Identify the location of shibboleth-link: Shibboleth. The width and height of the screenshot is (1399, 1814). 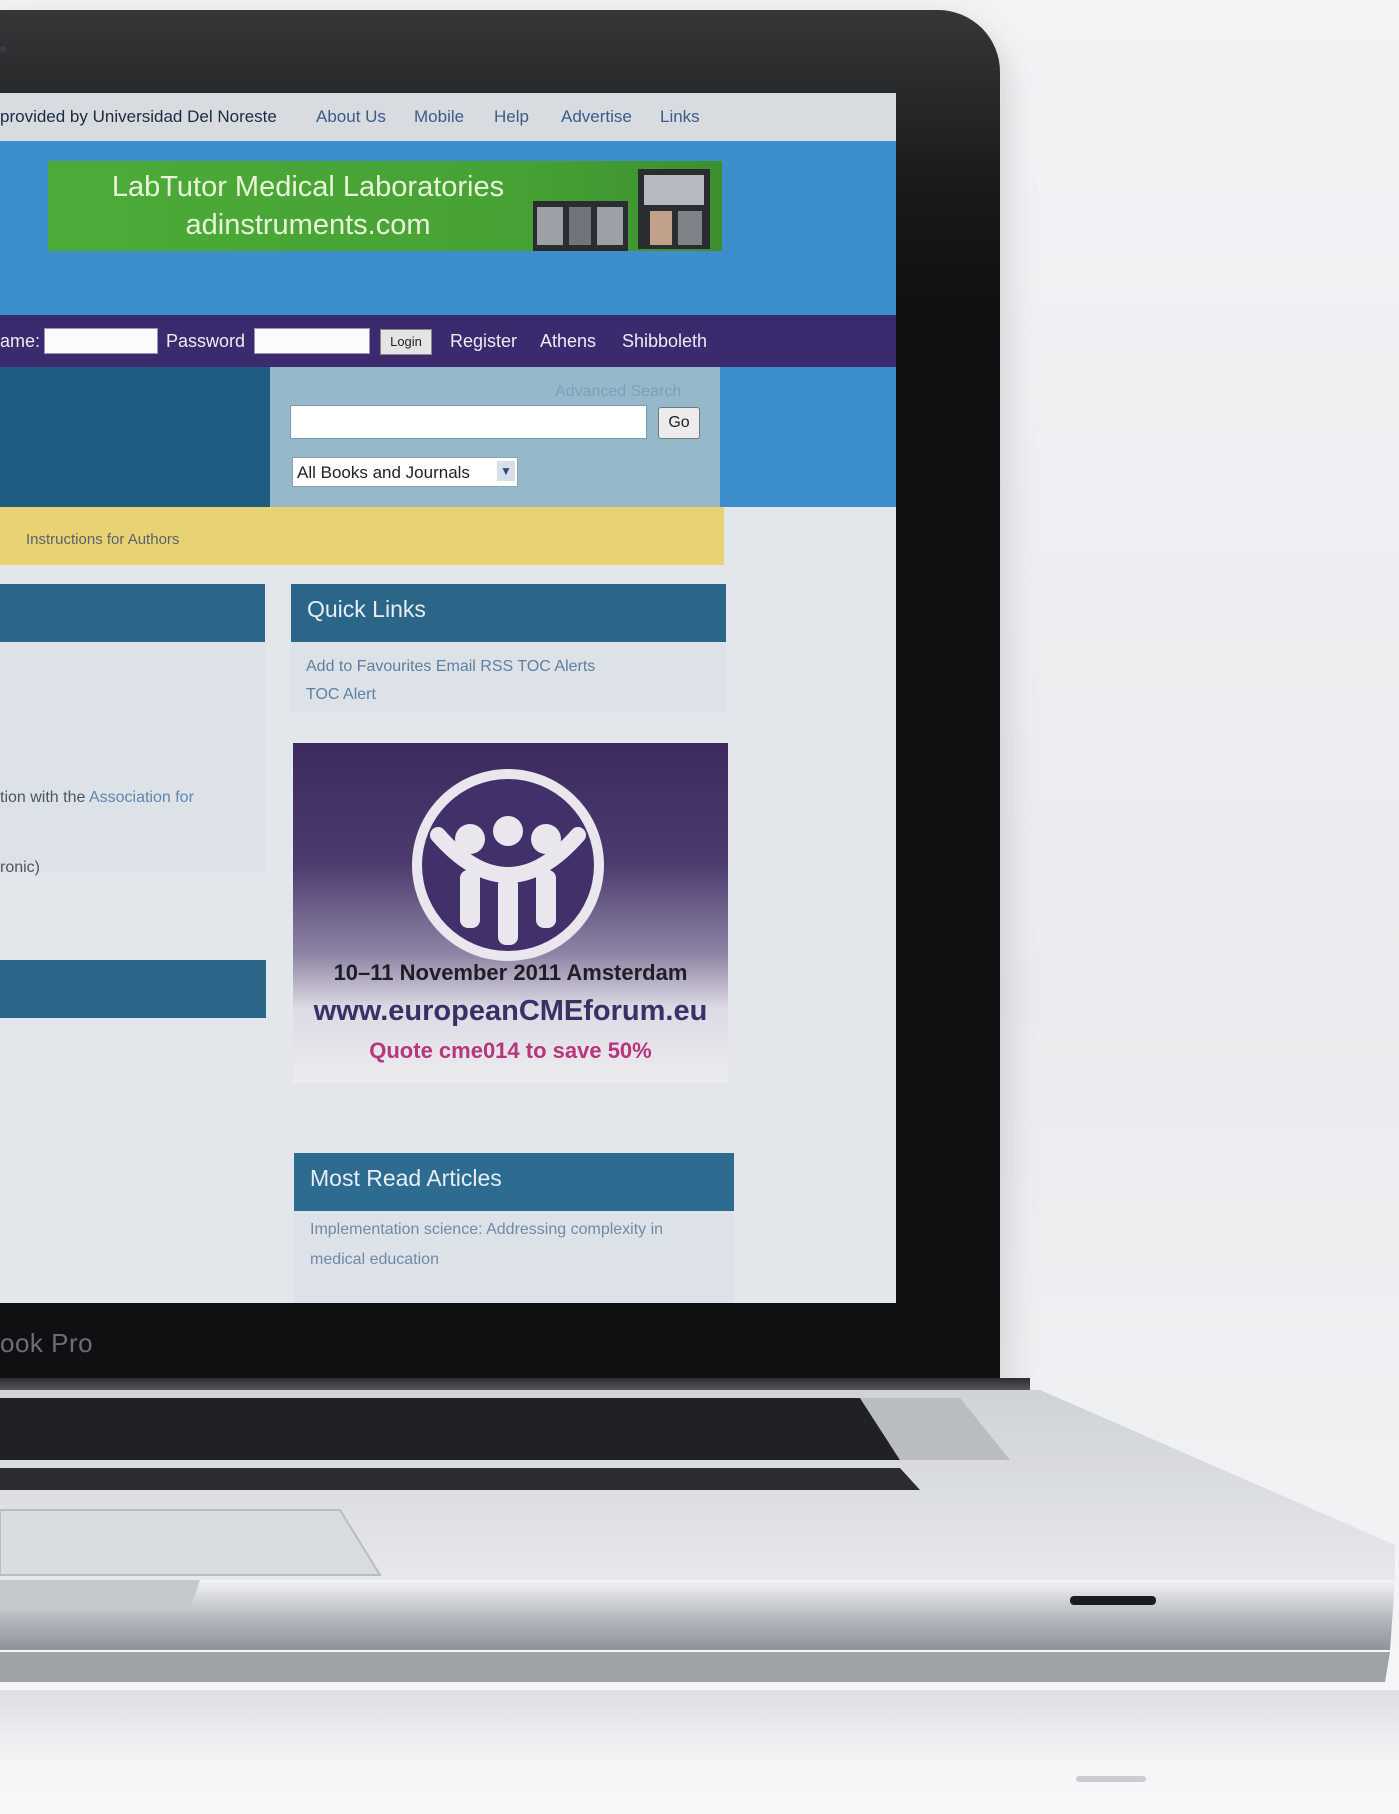
(664, 341).